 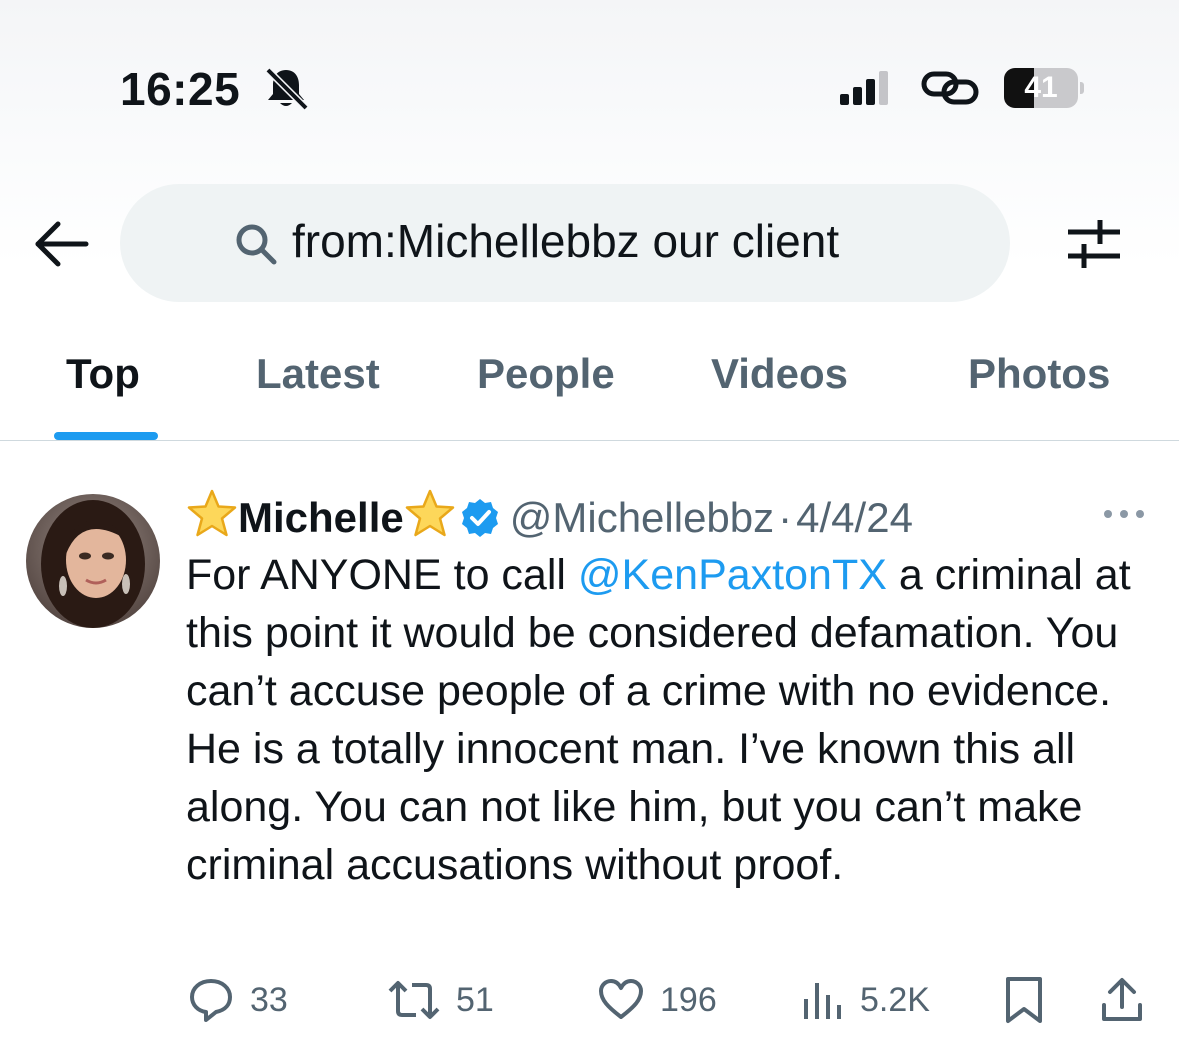 What do you see at coordinates (106, 436) in the screenshot?
I see `active-tab-indicator` at bounding box center [106, 436].